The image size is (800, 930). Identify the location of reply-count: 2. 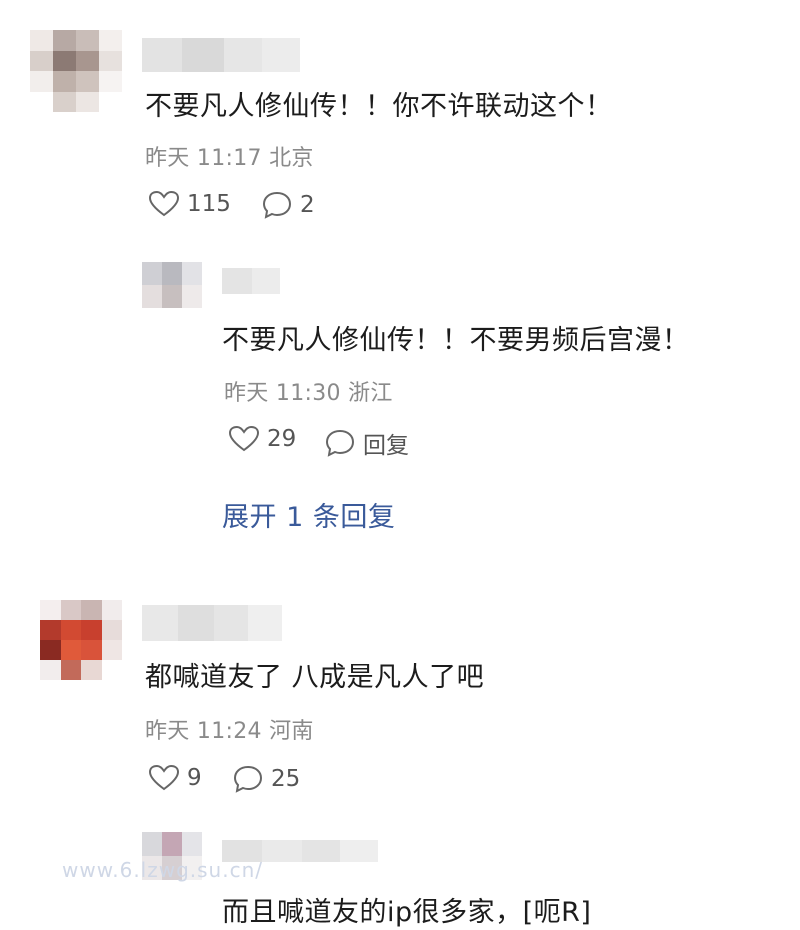
(307, 205).